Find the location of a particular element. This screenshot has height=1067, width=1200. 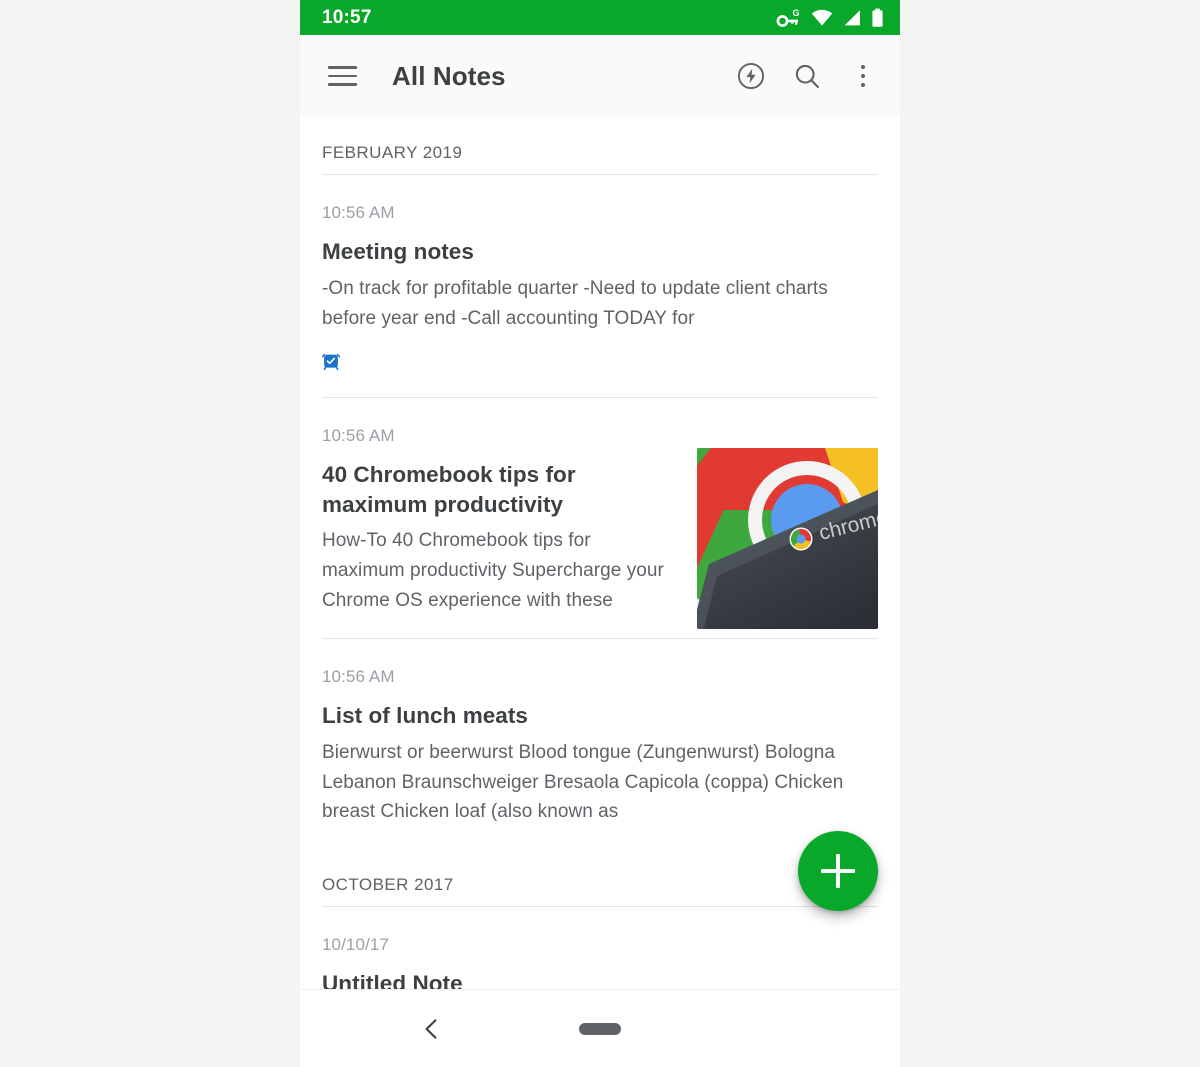

chromebook-thumbnail: chrome is located at coordinates (787, 538).